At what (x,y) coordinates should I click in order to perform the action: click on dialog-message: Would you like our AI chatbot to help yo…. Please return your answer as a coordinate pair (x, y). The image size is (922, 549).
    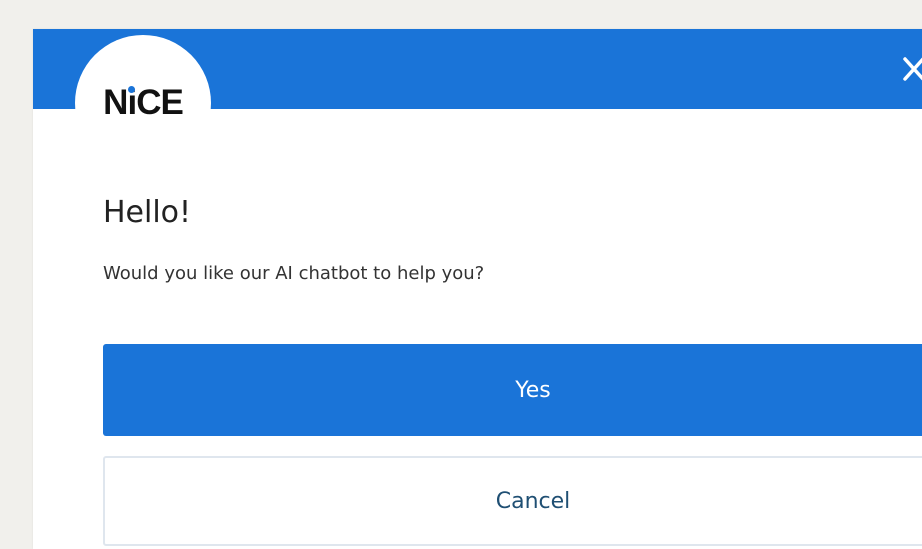
    Looking at the image, I should click on (294, 273).